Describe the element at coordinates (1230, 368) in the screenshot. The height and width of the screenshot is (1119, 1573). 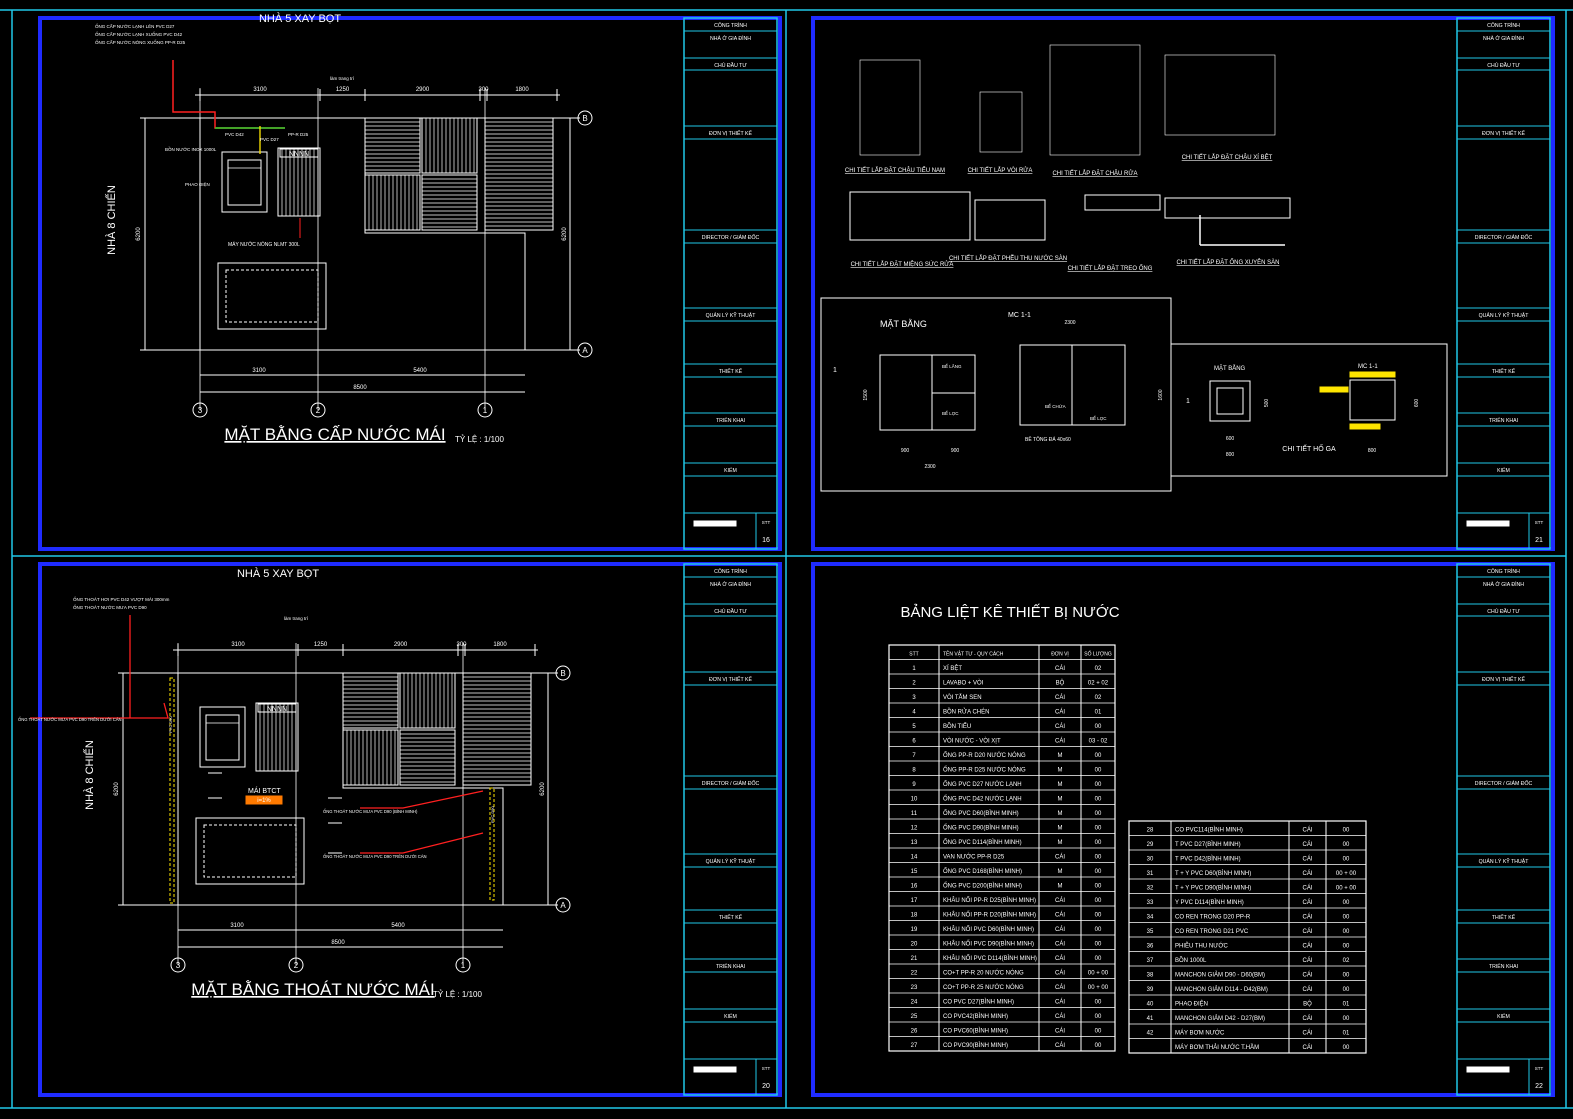
I see `pit-plan-label: MẶT BẰNG` at that location.